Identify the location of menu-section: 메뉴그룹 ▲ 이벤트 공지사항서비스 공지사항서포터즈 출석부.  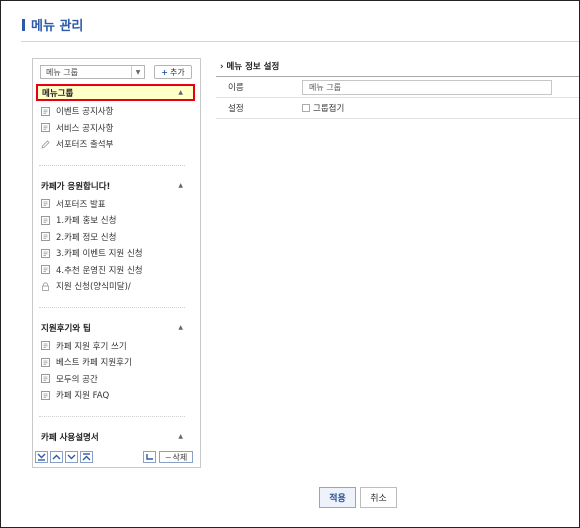
(115, 125).